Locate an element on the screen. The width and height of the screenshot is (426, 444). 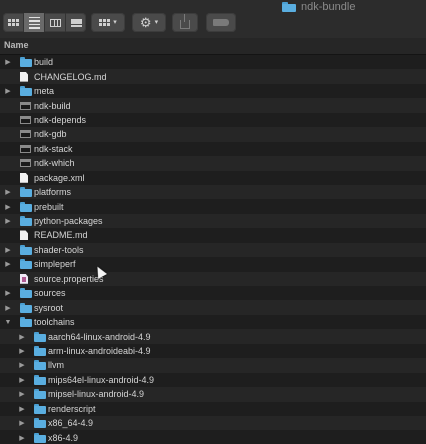
folder-row: ▶ prebuilt is located at coordinates (213, 206).